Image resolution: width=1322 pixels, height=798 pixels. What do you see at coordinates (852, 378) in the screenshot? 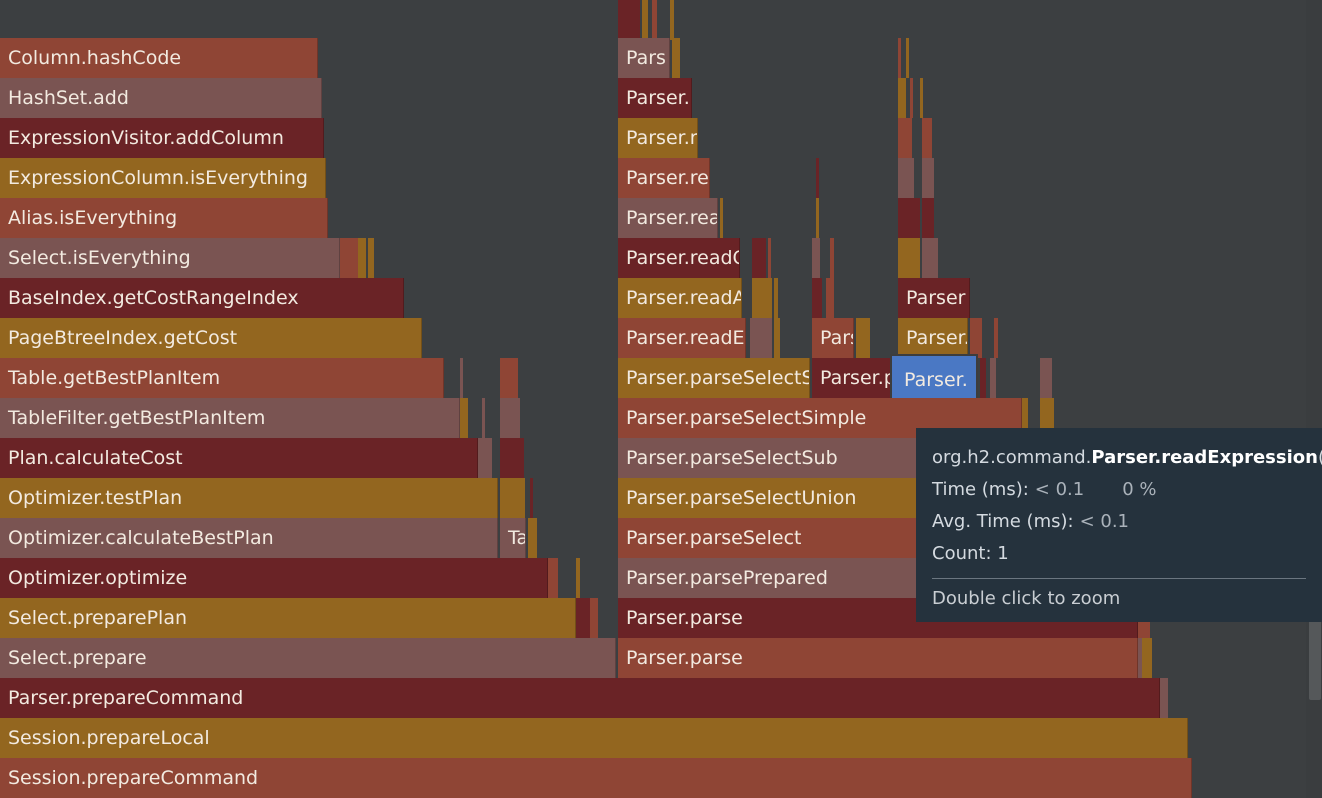
I see `frame-parser-p: Parser.p` at bounding box center [852, 378].